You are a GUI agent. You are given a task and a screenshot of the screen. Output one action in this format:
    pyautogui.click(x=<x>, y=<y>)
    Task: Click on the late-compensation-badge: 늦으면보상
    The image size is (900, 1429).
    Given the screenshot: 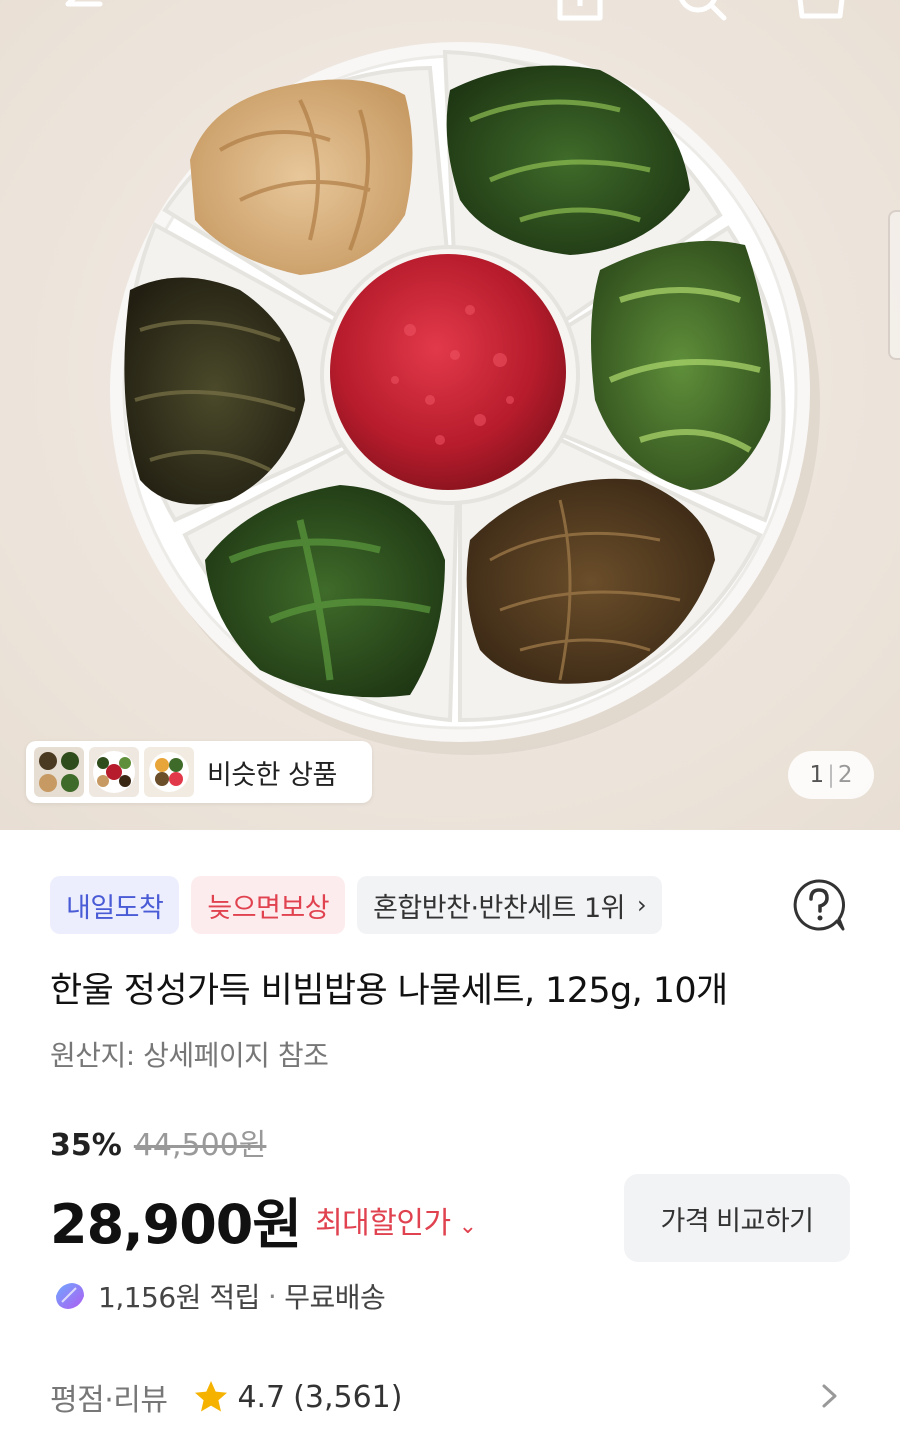 What is the action you would take?
    pyautogui.click(x=268, y=905)
    